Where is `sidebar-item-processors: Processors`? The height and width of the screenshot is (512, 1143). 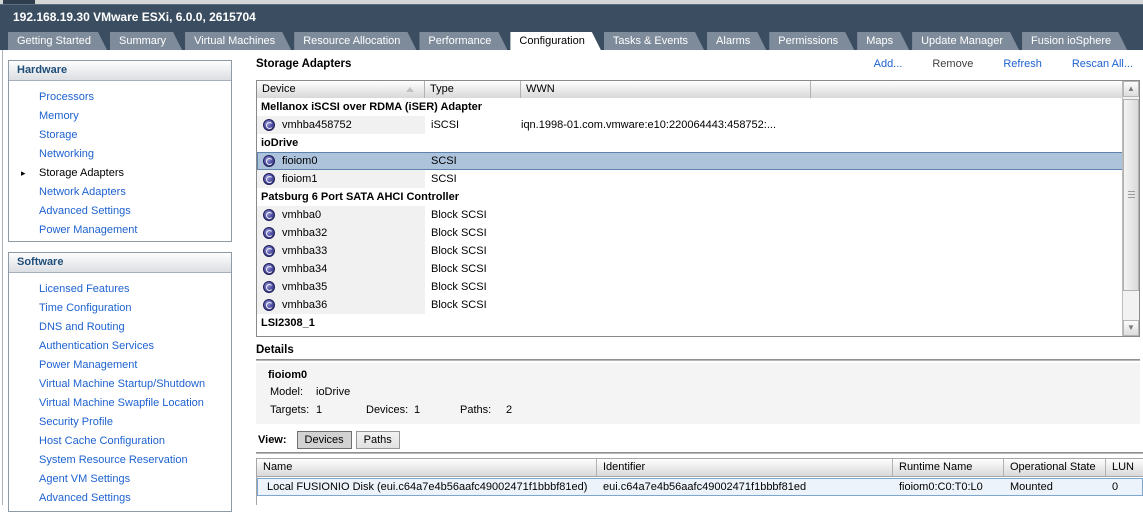
sidebar-item-processors: Processors is located at coordinates (120, 97).